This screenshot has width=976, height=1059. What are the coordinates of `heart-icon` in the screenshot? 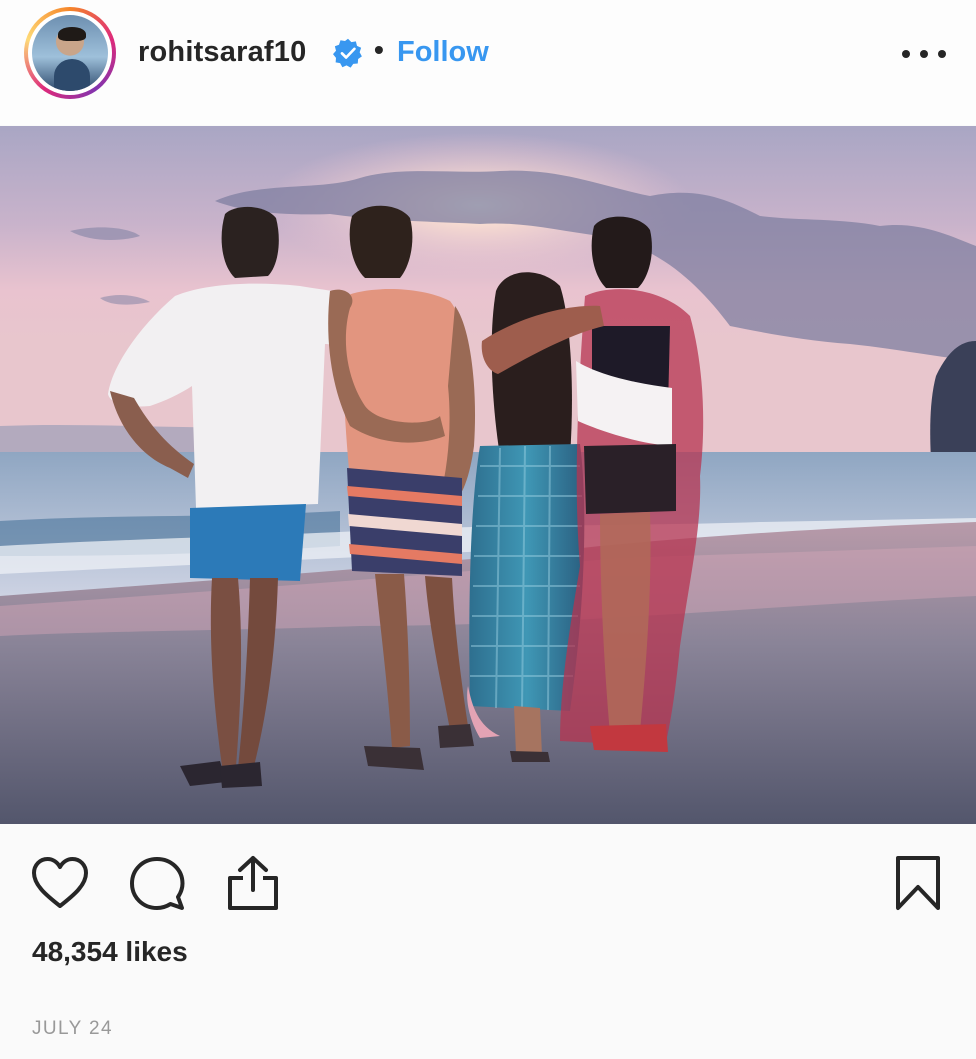 It's located at (60, 883).